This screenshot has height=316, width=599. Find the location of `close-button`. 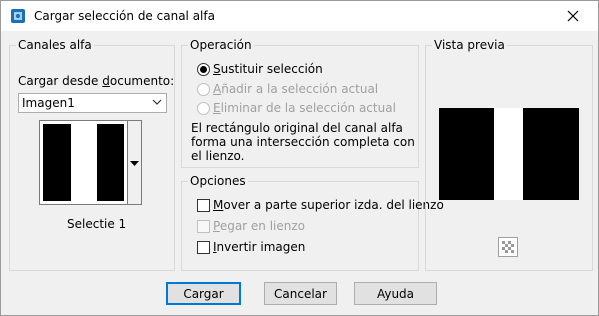

close-button is located at coordinates (573, 16).